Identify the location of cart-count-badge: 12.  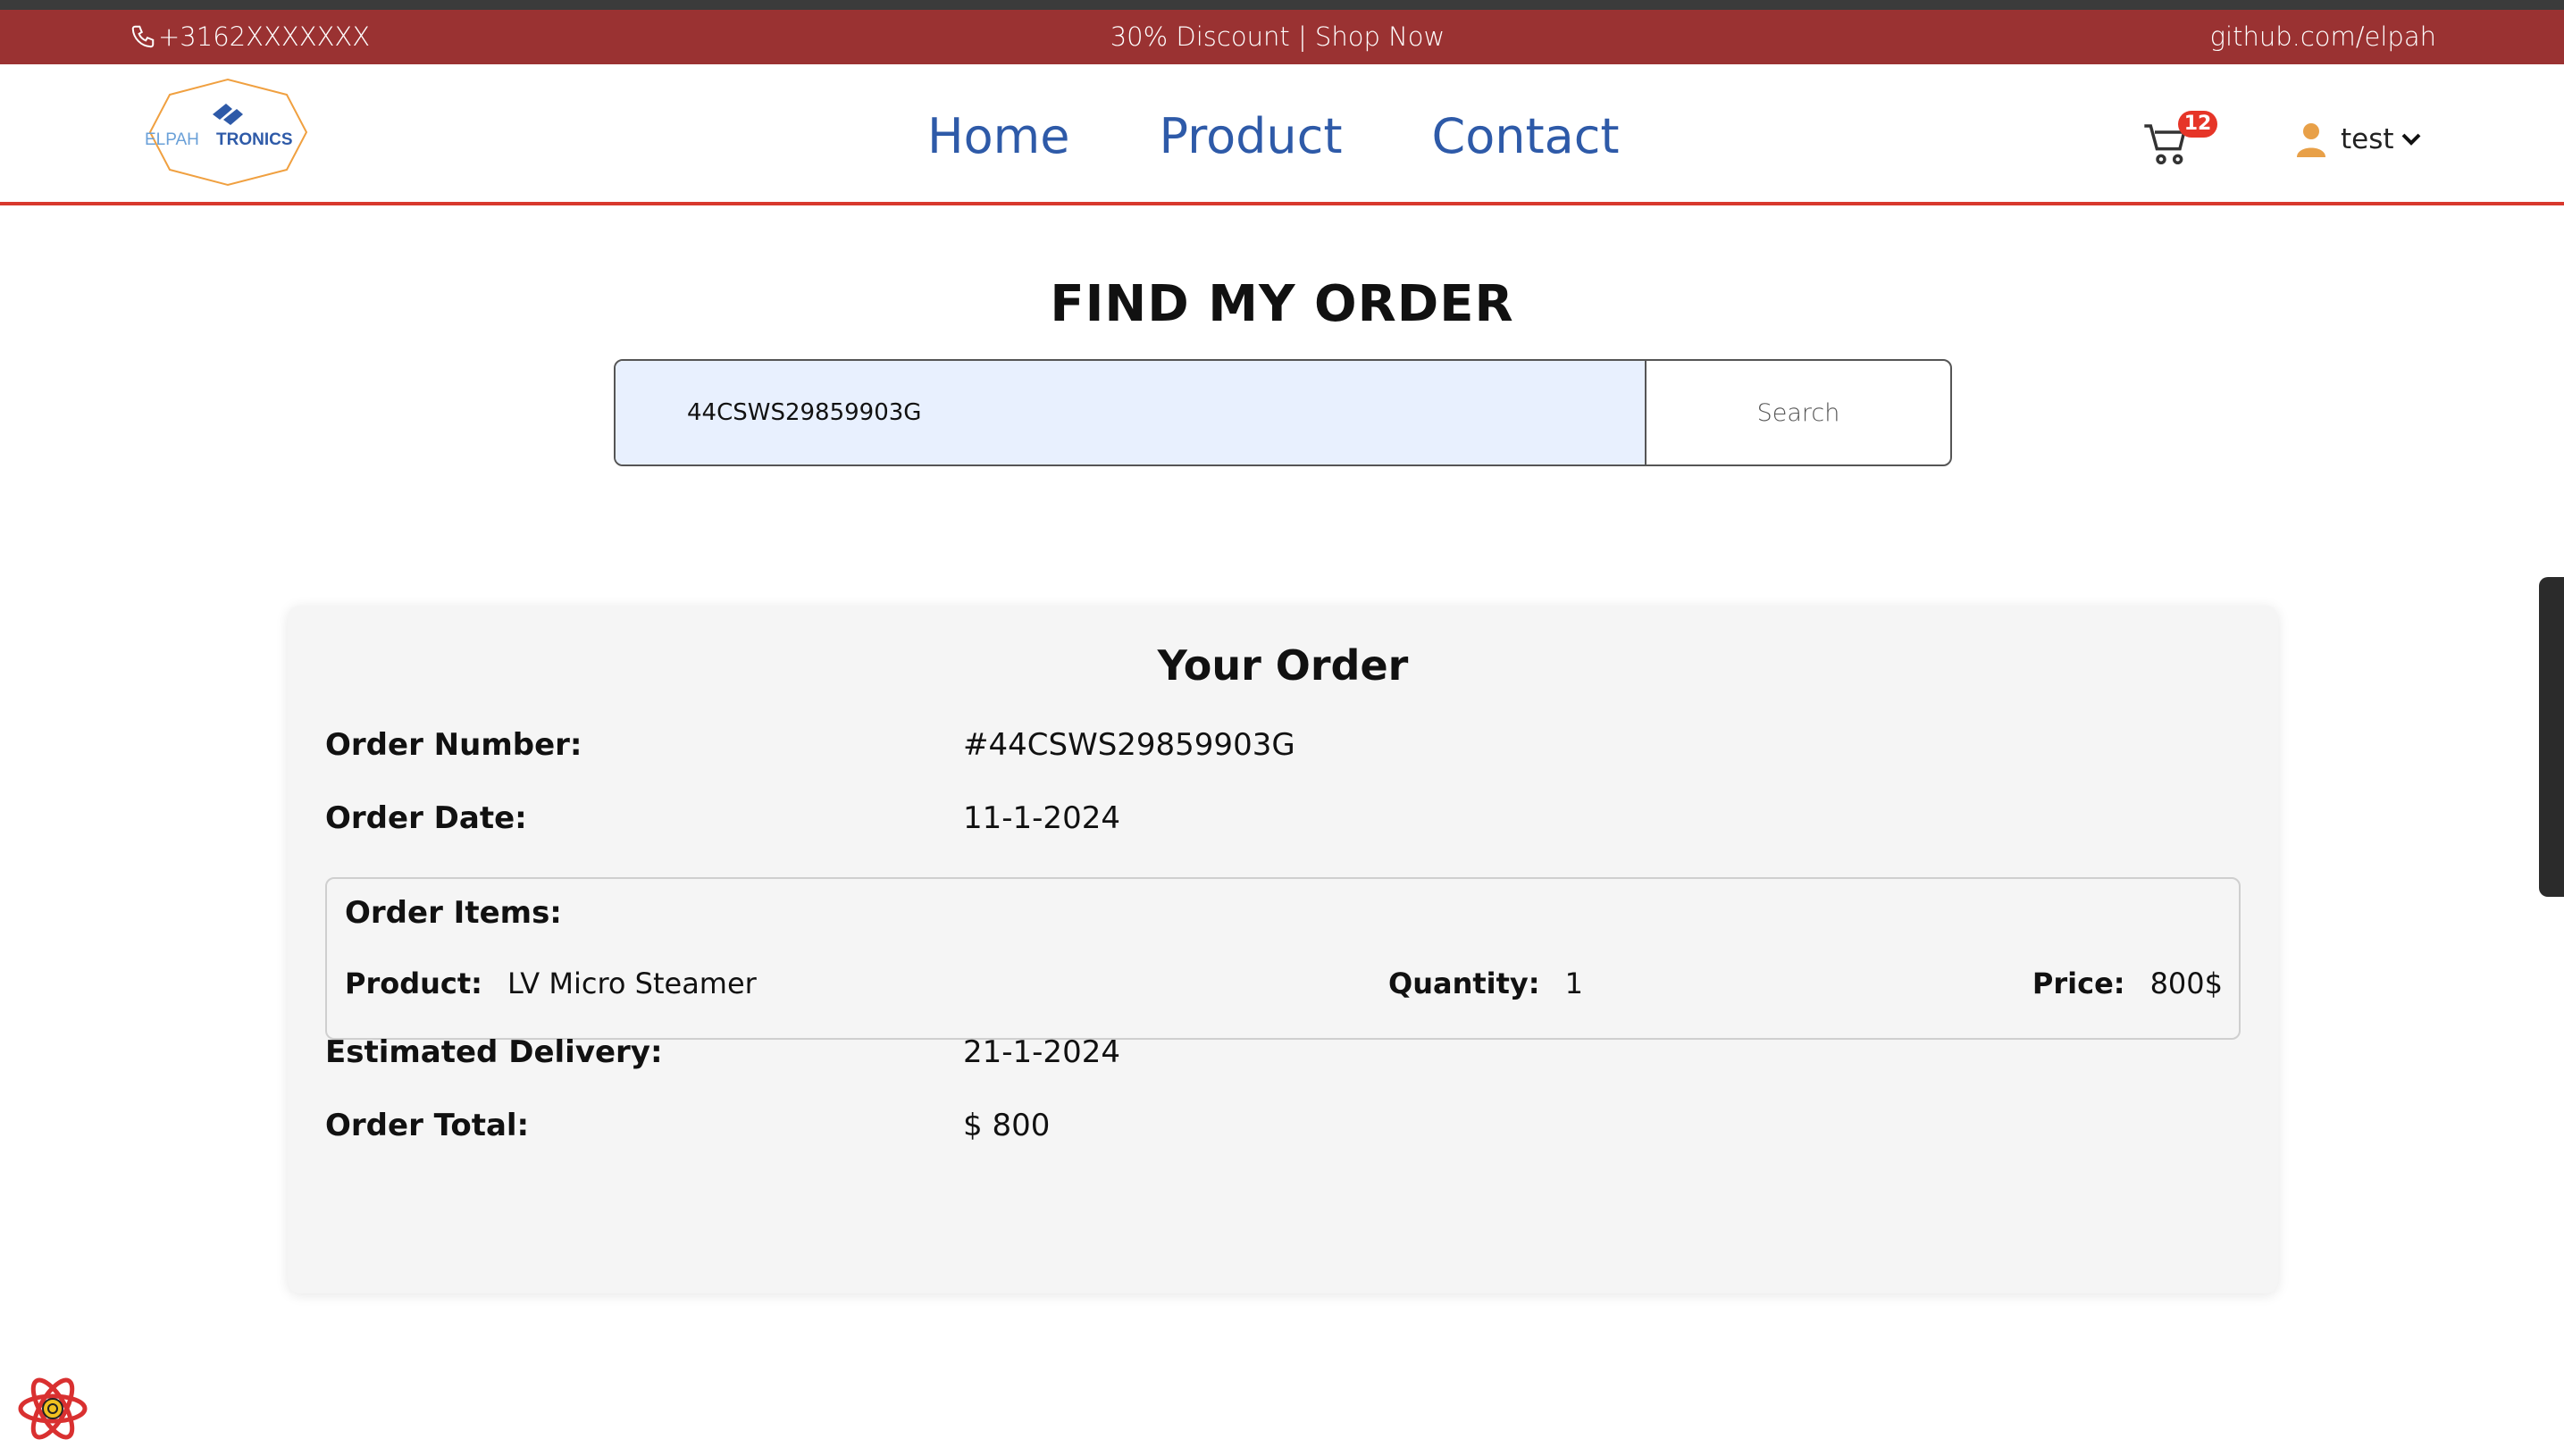
(2197, 124).